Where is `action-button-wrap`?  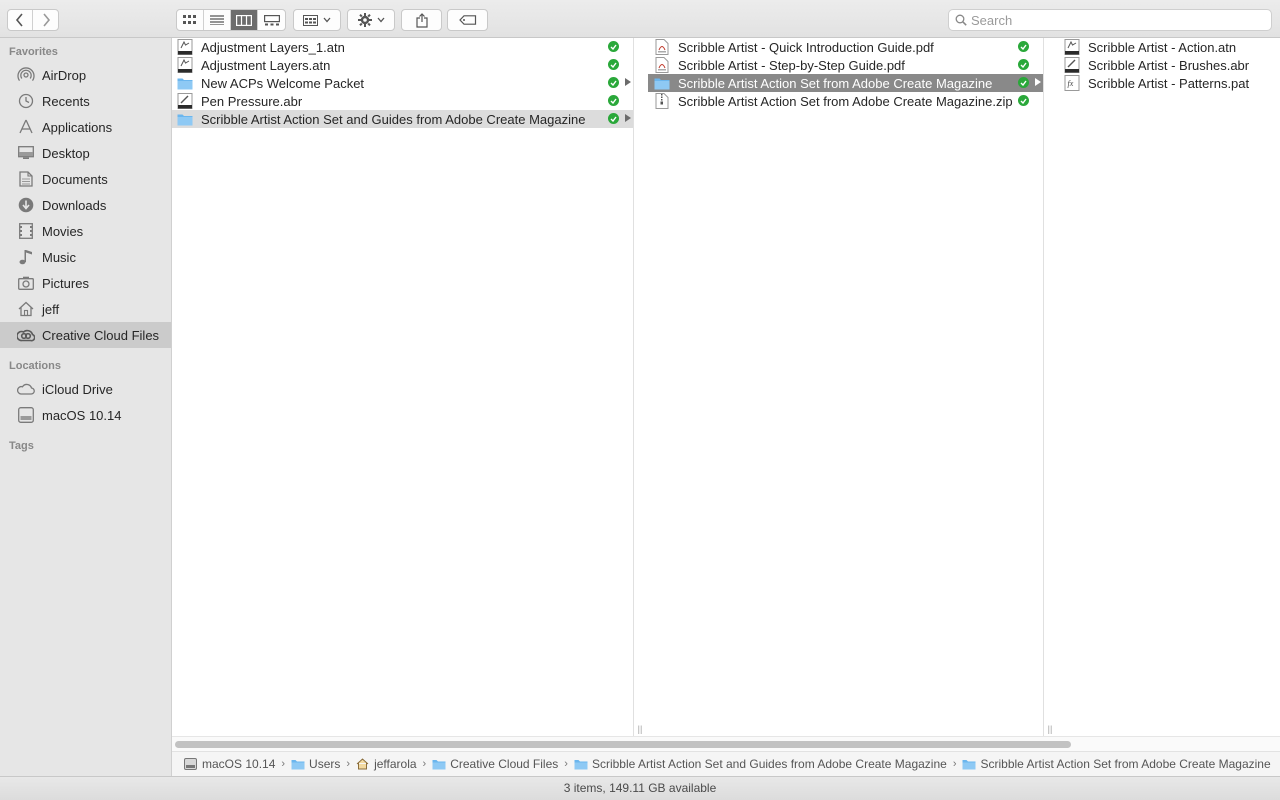 action-button-wrap is located at coordinates (371, 20).